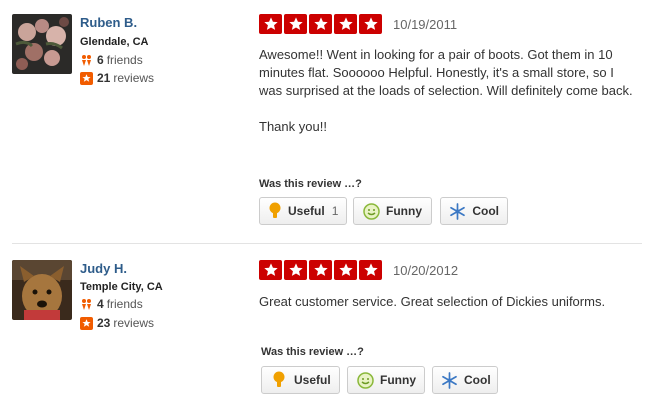 The width and height of the screenshot is (670, 412). I want to click on user-name-link: Judy H., so click(103, 268).